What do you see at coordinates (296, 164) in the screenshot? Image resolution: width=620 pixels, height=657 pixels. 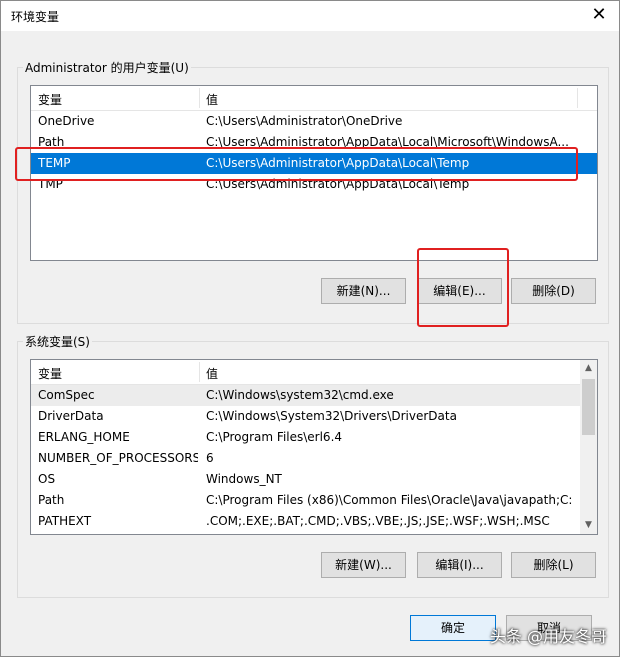 I see `annotation-box-temp-row` at bounding box center [296, 164].